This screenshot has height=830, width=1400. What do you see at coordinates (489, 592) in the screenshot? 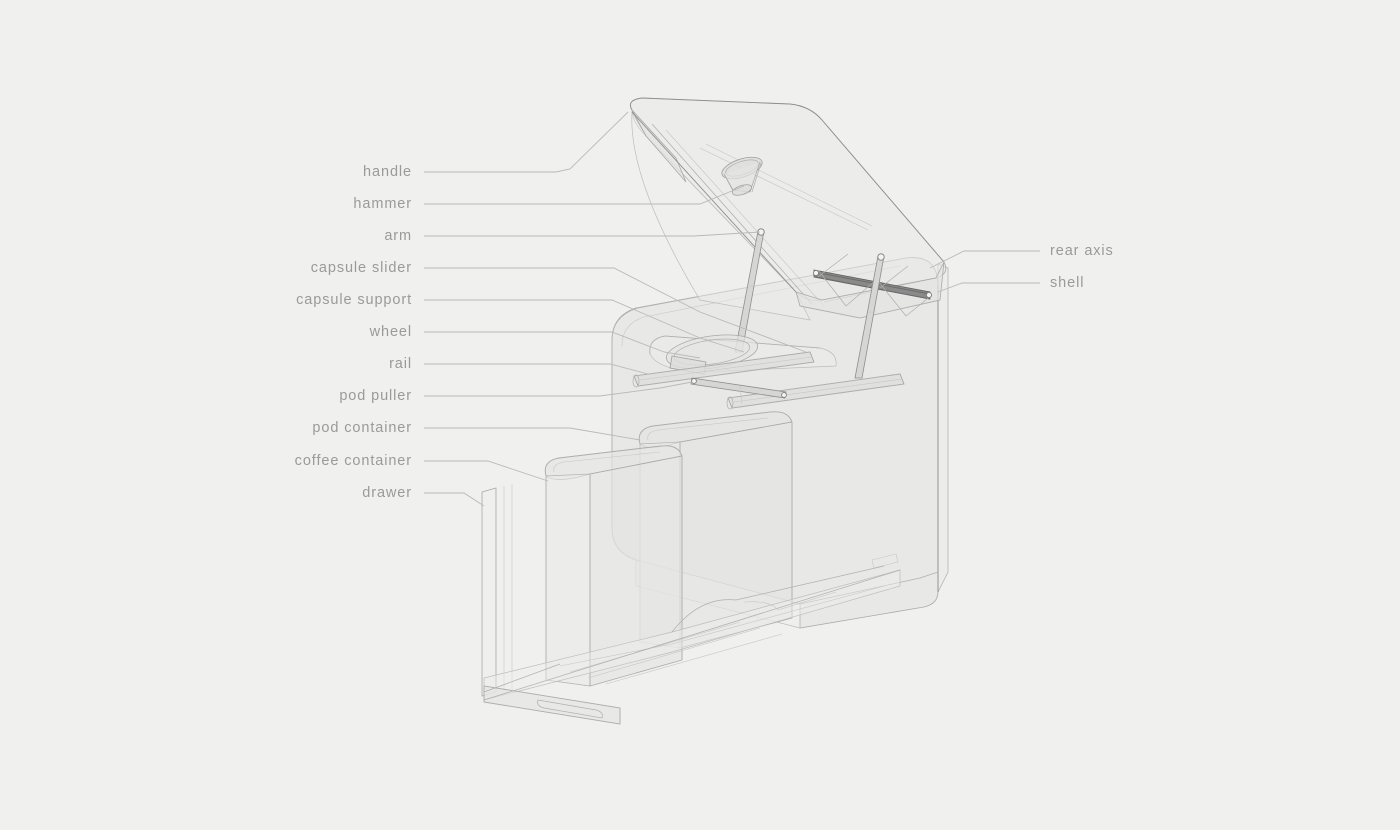
I see `coffee-container-left-plate` at bounding box center [489, 592].